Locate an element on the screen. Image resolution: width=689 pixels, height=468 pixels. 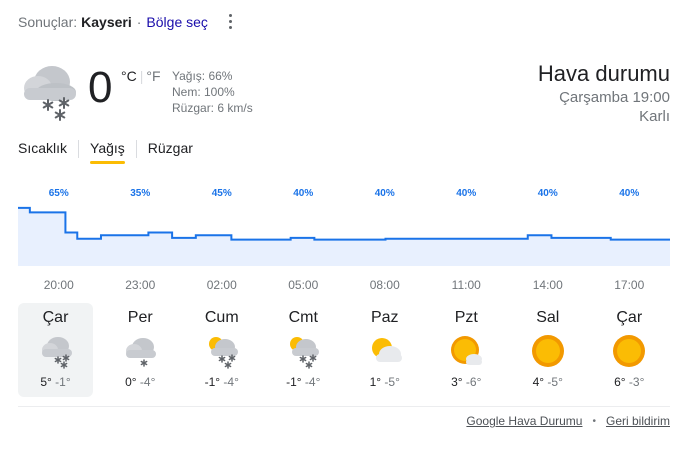
day-low: -3° is located at coordinates (636, 382).